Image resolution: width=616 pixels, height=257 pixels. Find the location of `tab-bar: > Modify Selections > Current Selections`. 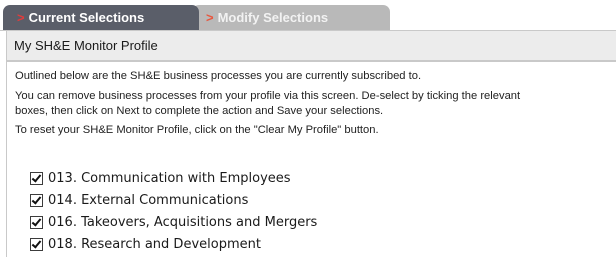

tab-bar: > Modify Selections > Current Selections is located at coordinates (308, 15).